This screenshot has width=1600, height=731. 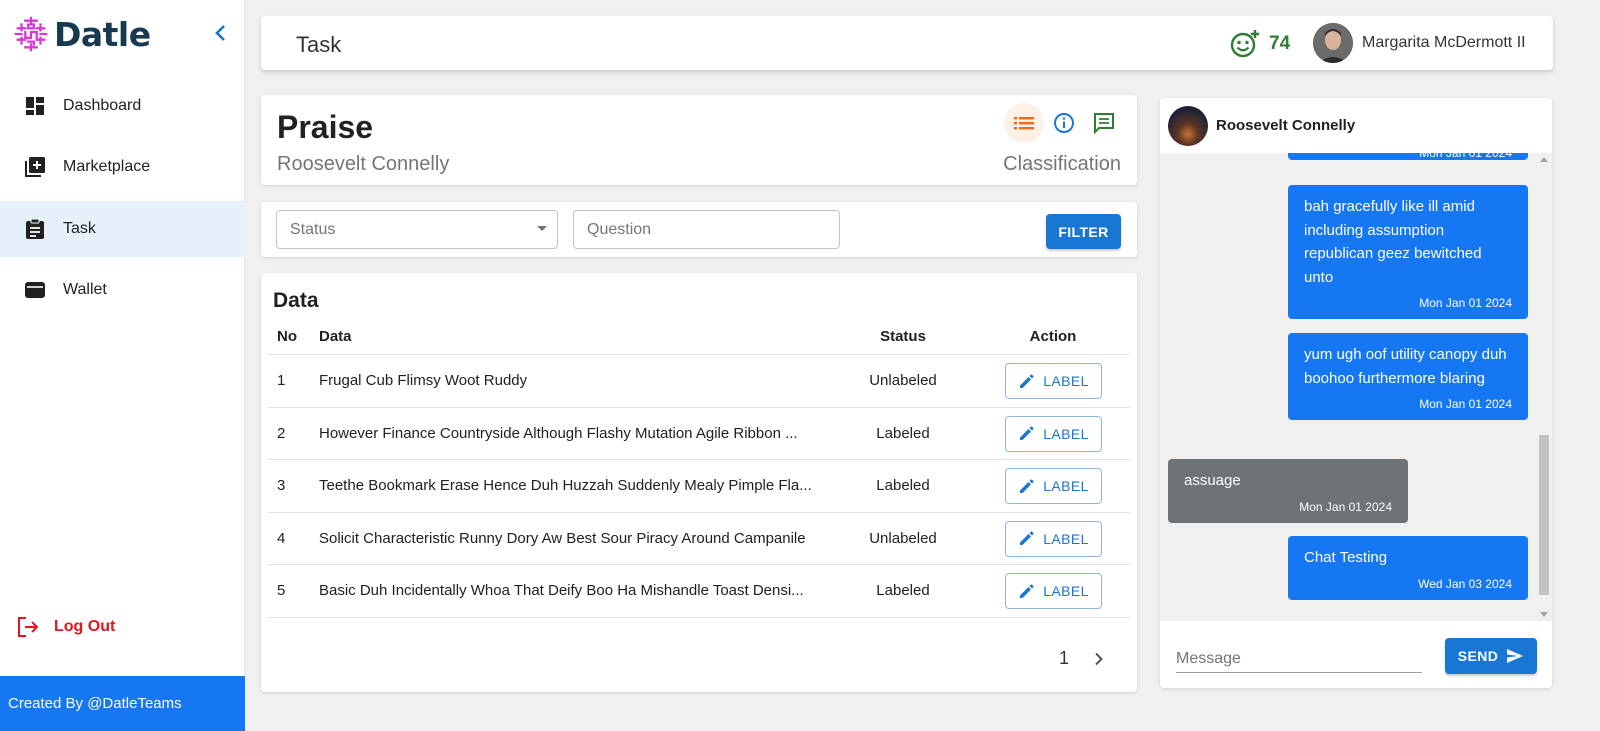 What do you see at coordinates (903, 336) in the screenshot?
I see `column-header-status: Status` at bounding box center [903, 336].